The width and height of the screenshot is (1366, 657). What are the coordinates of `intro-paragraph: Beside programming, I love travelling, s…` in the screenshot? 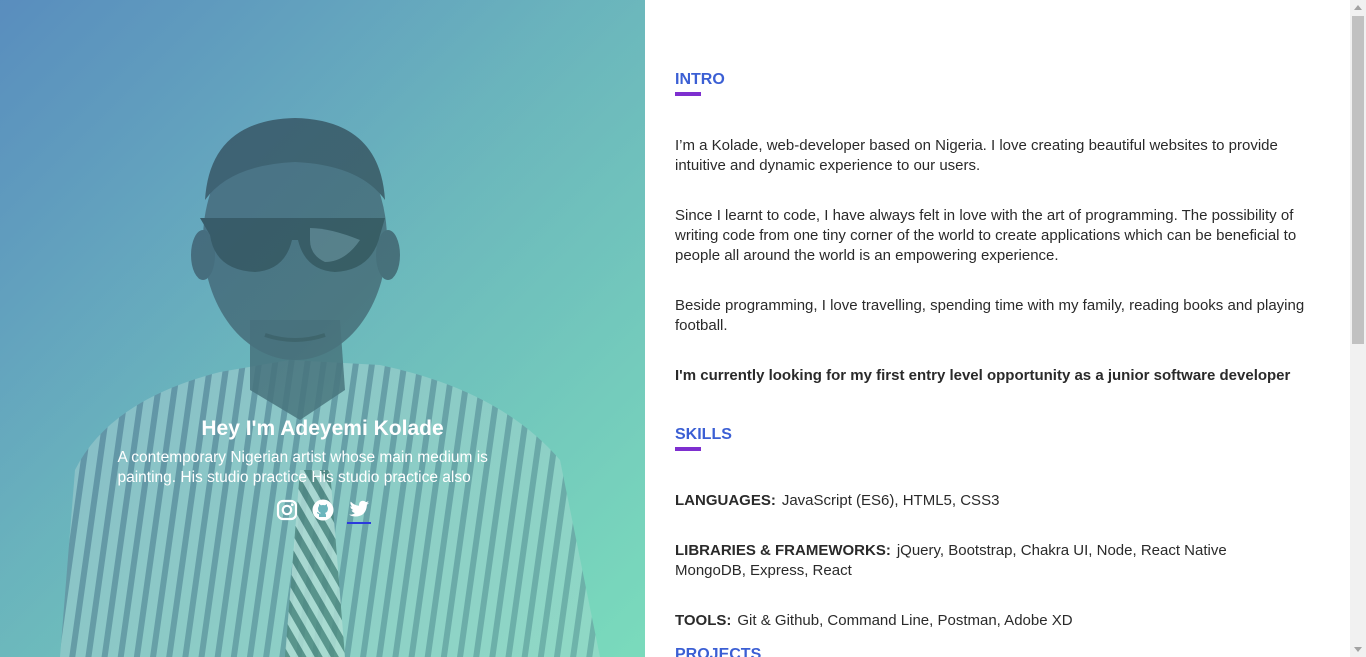 It's located at (990, 315).